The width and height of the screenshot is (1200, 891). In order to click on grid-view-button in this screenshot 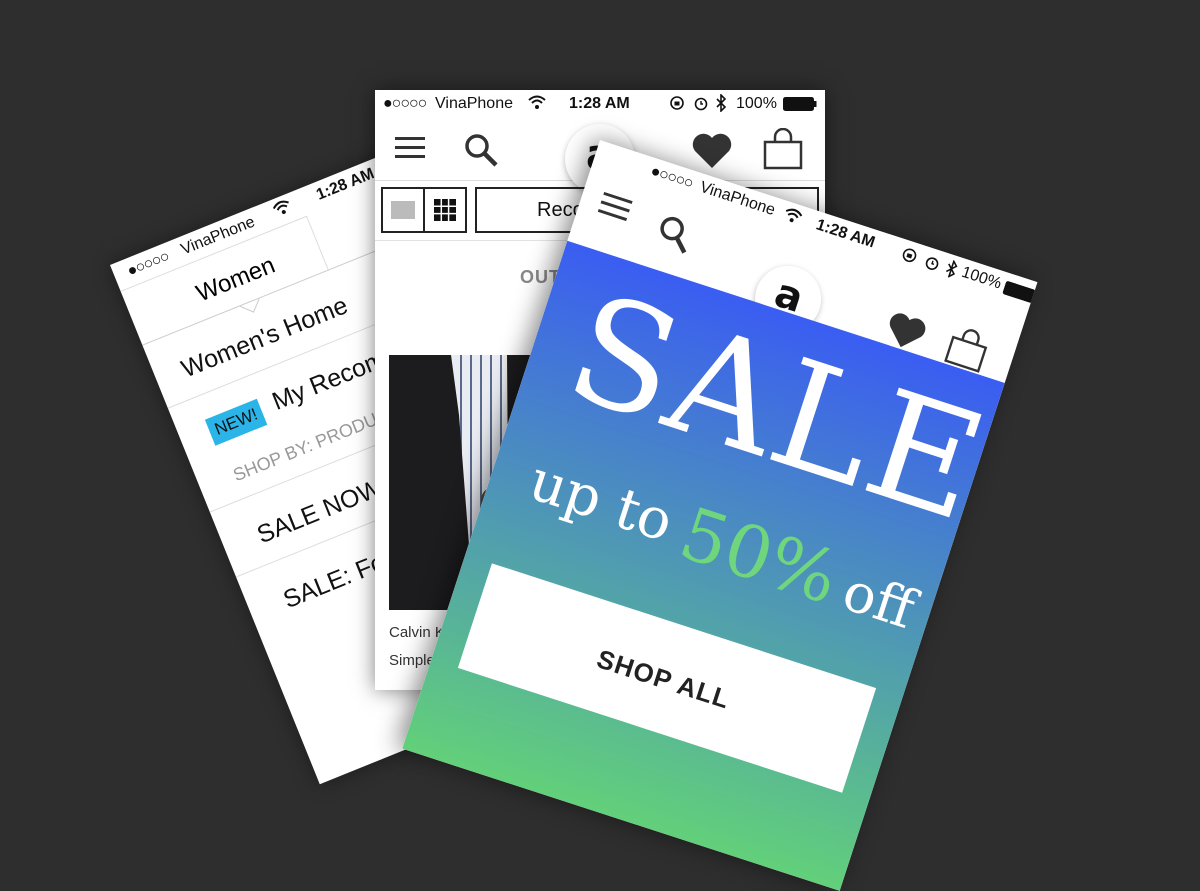, I will do `click(445, 210)`.